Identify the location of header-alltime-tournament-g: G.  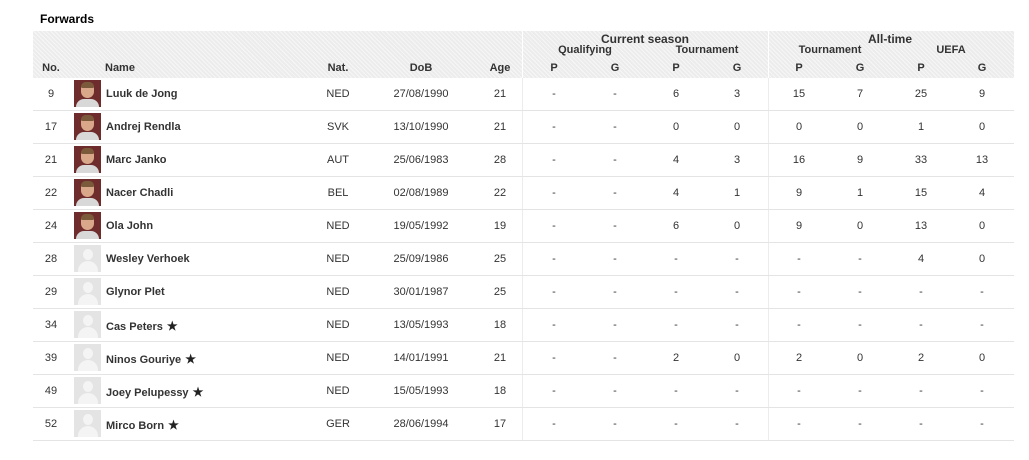
(860, 68).